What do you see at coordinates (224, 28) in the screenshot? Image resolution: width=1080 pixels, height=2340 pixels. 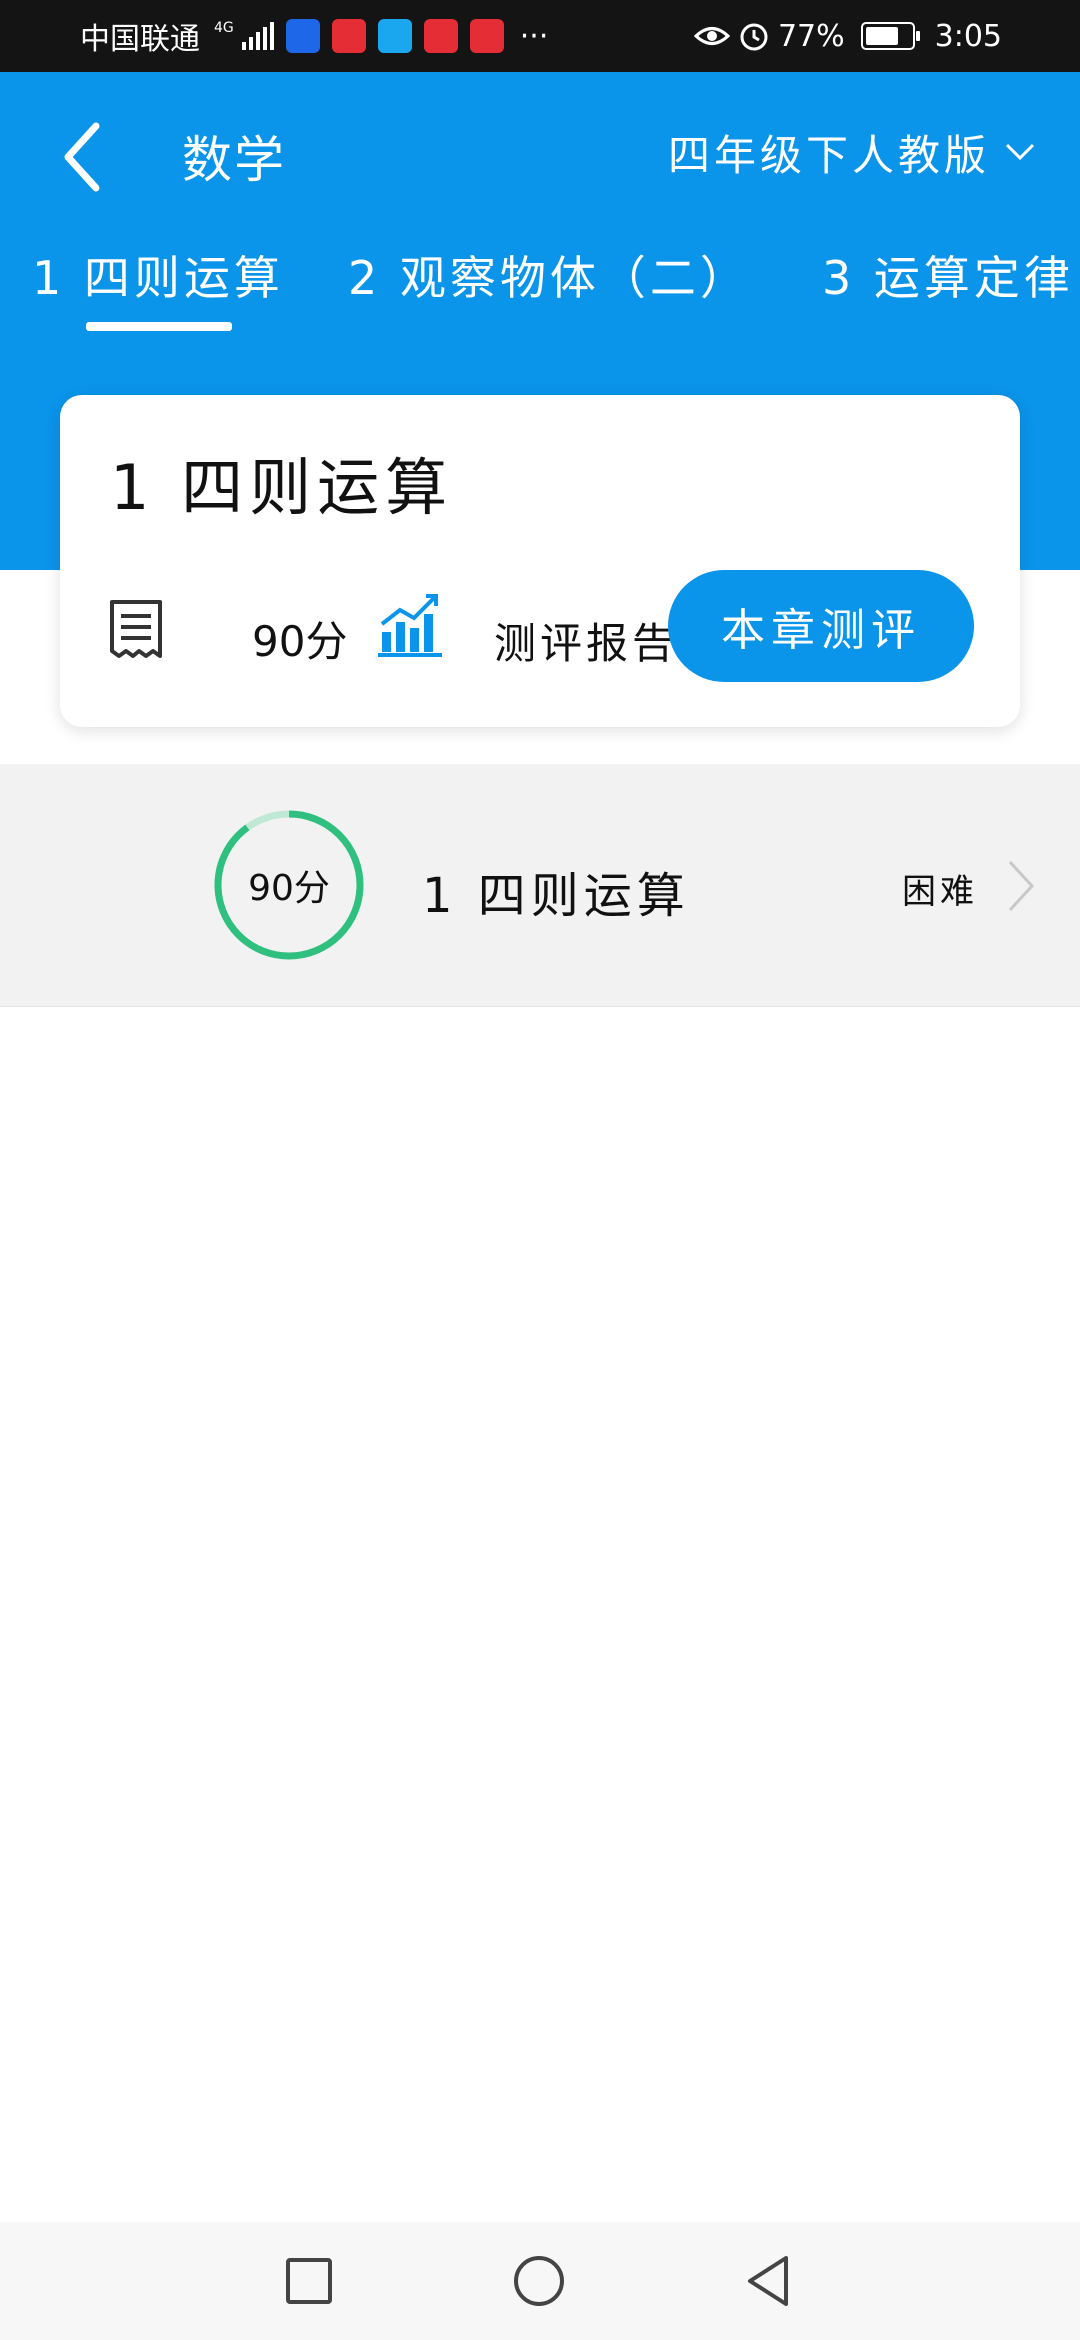 I see `network-type: 4G` at bounding box center [224, 28].